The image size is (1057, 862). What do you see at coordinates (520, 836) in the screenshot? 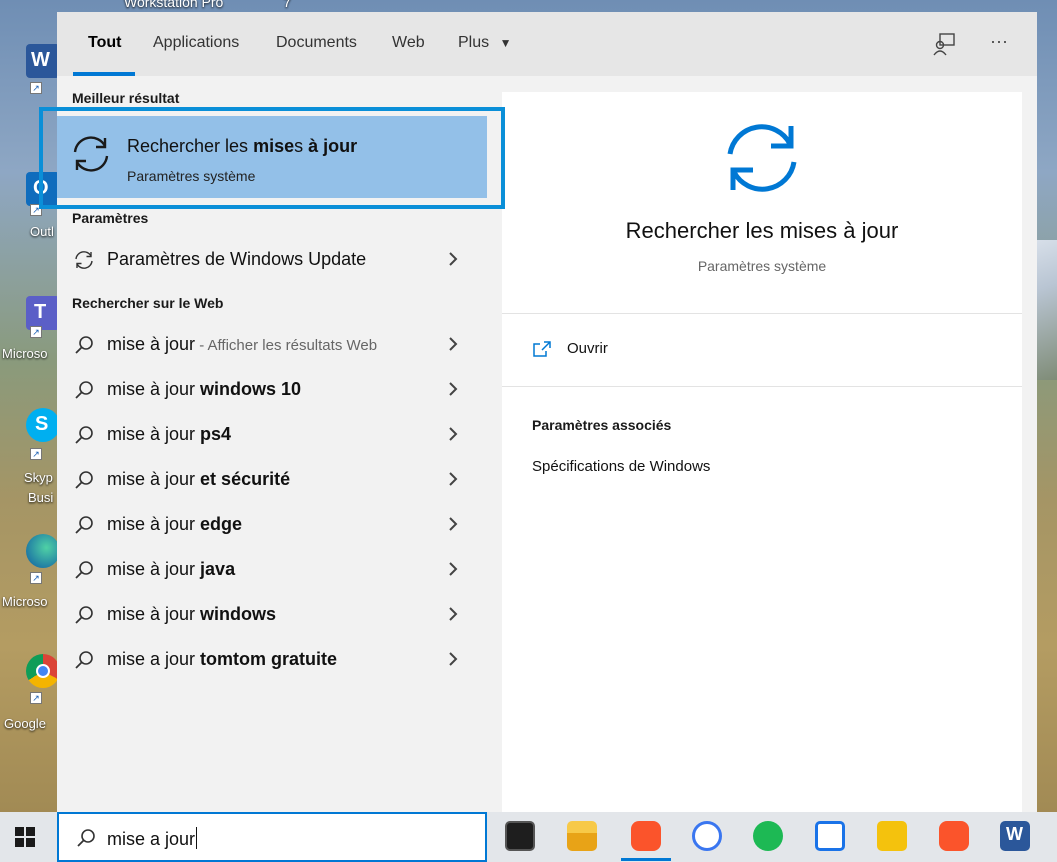
I see `terminal-icon` at bounding box center [520, 836].